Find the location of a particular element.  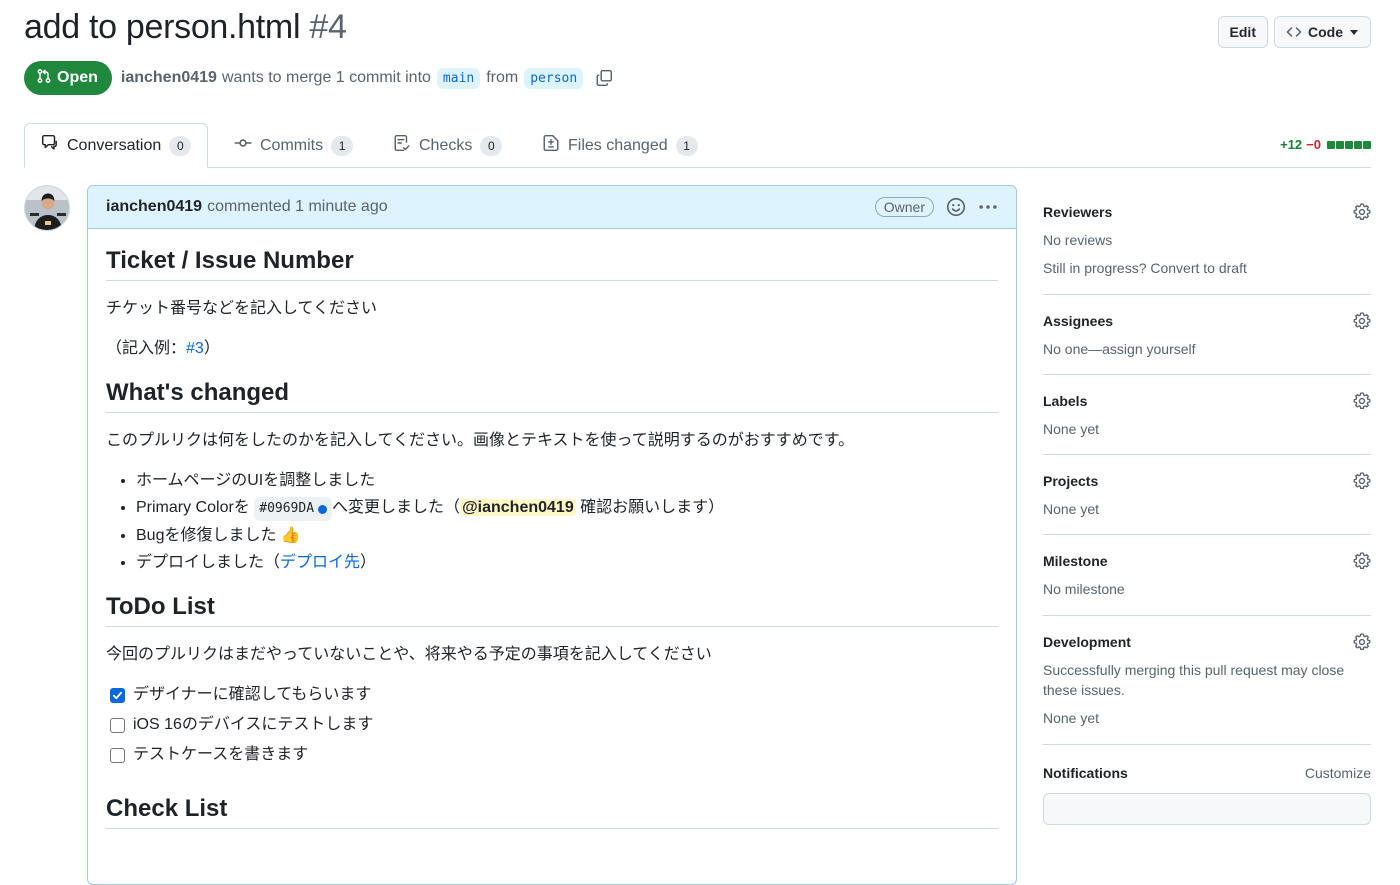

tab-checks: Checks 0 is located at coordinates (447, 145).